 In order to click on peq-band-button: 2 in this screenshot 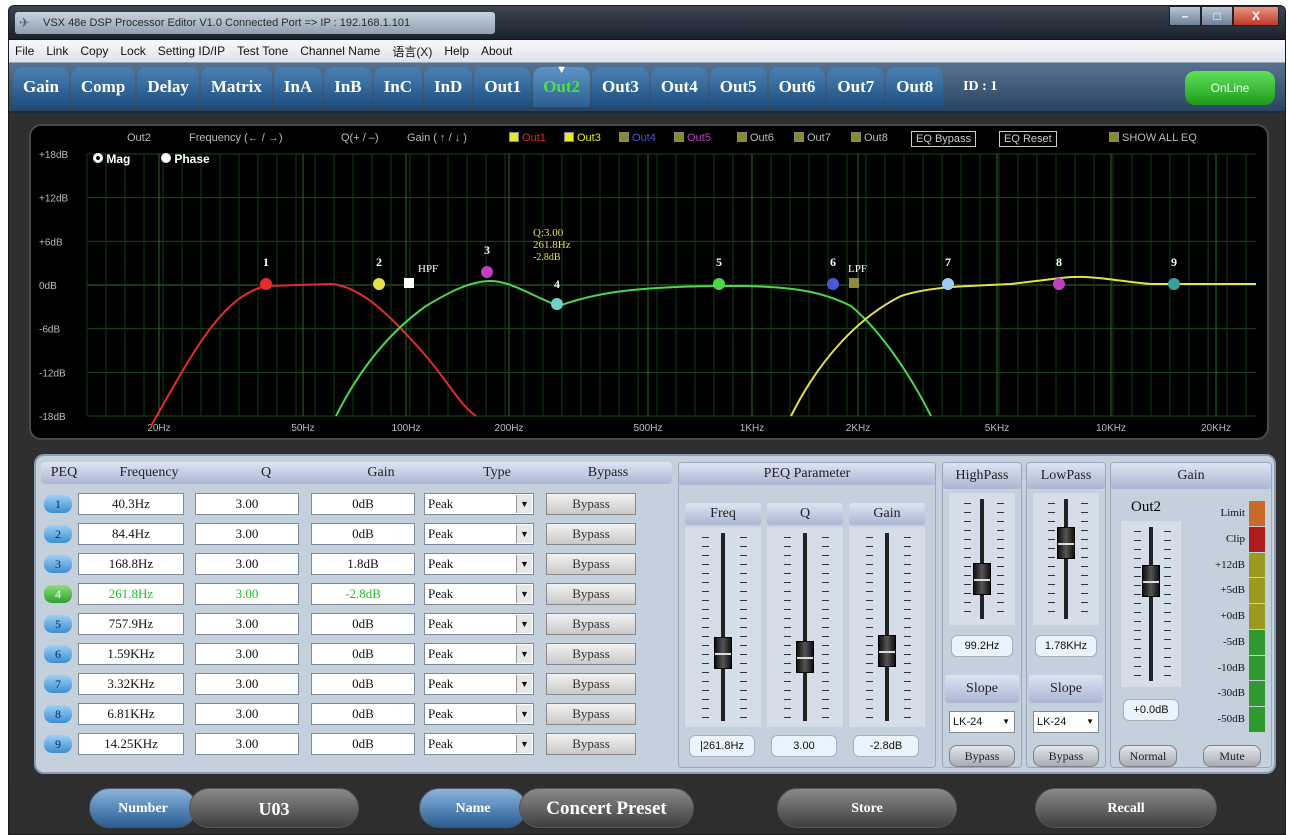, I will do `click(58, 534)`.